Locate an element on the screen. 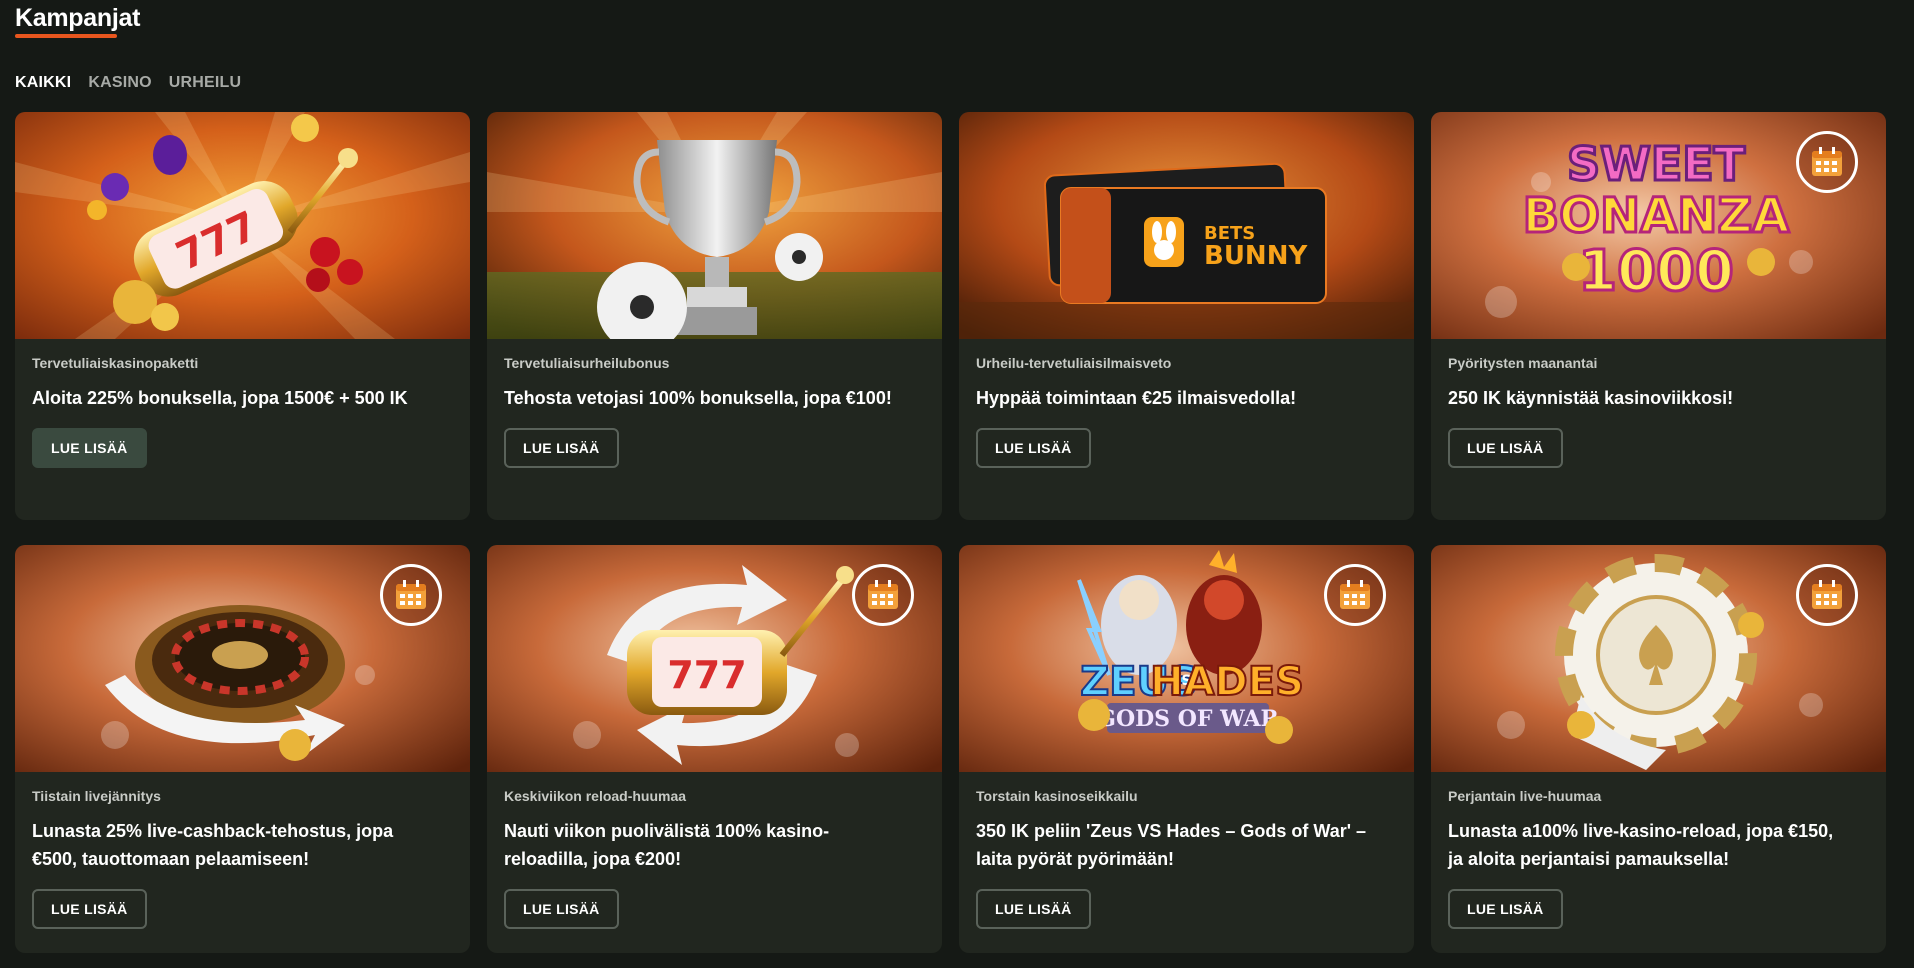  tab-urheilu: URHEILU is located at coordinates (205, 83).